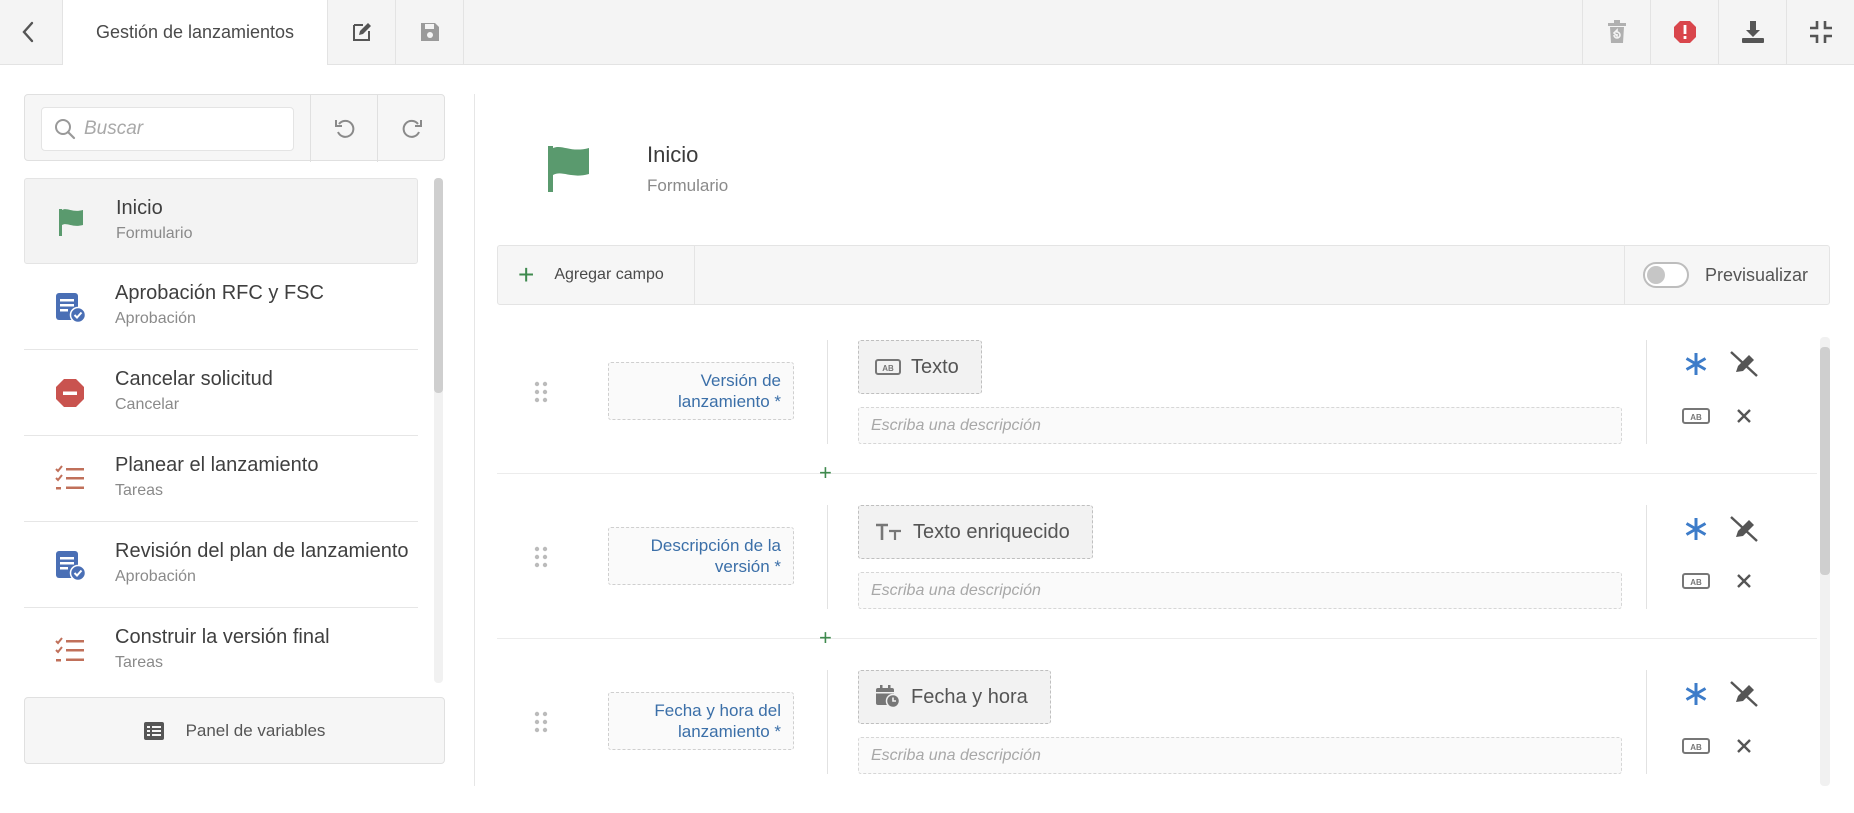  I want to click on step-item-cancelar: Cancelar solicitud Cancelar, so click(221, 393).